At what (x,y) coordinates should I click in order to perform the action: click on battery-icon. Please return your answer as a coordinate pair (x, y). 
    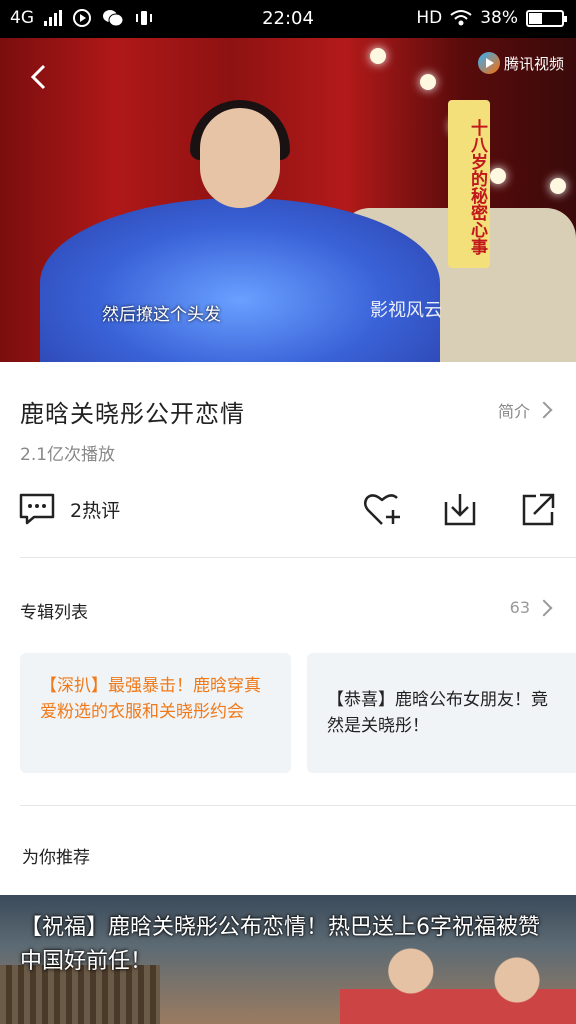
    Looking at the image, I should click on (546, 18).